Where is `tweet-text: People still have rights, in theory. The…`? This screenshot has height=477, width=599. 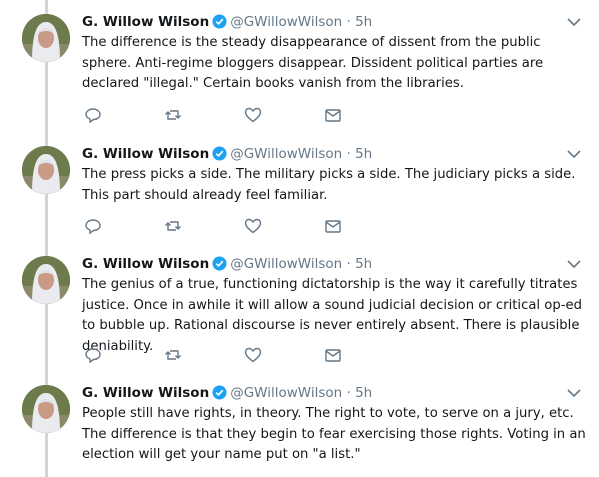
tweet-text: People still have rights, in theory. The… is located at coordinates (334, 434).